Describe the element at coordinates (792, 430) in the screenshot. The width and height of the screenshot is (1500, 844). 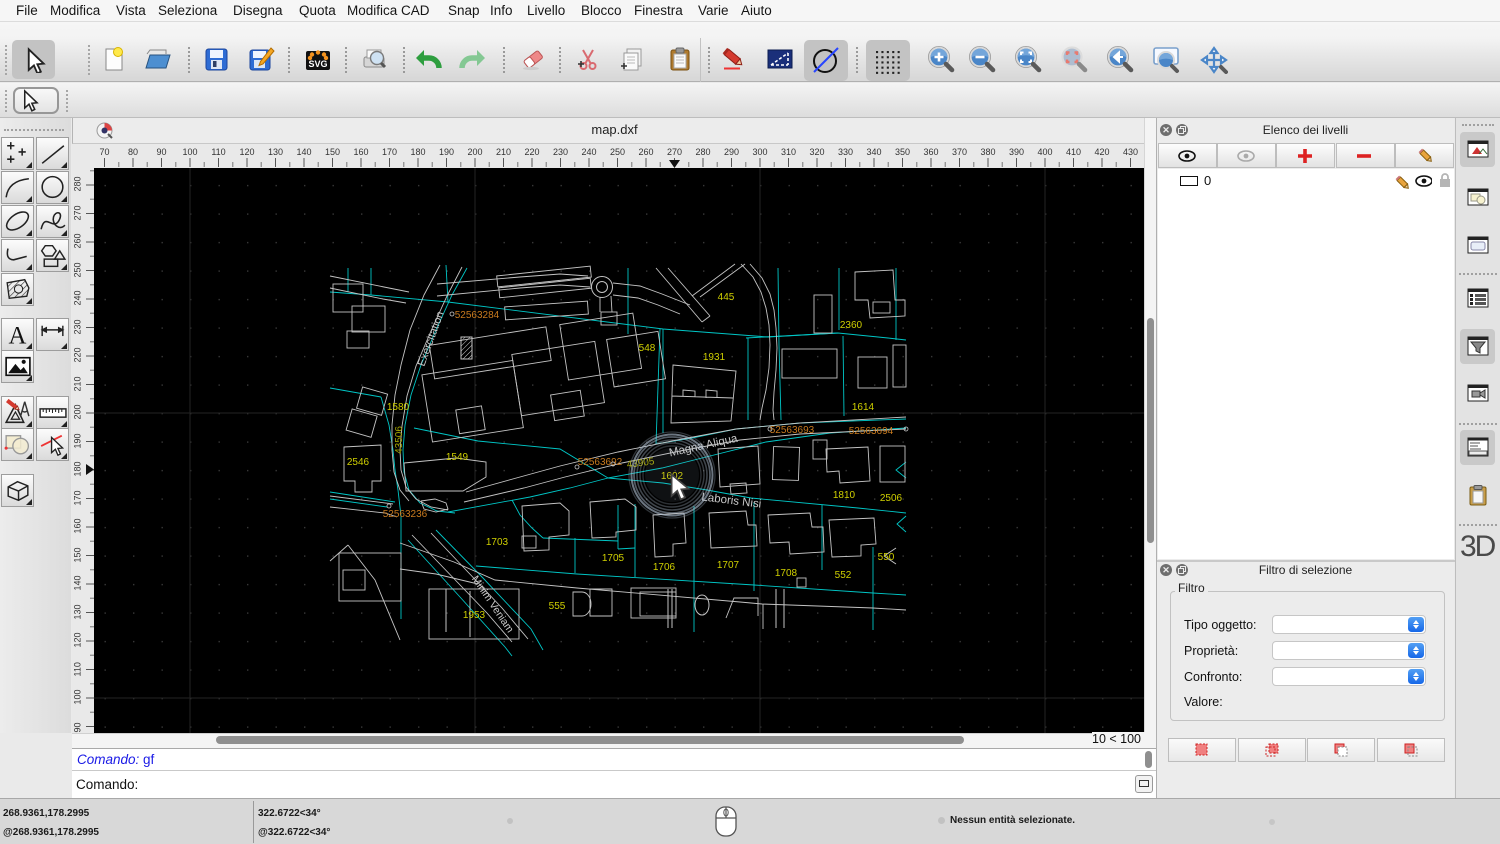
I see `svg-text: 52563693` at that location.